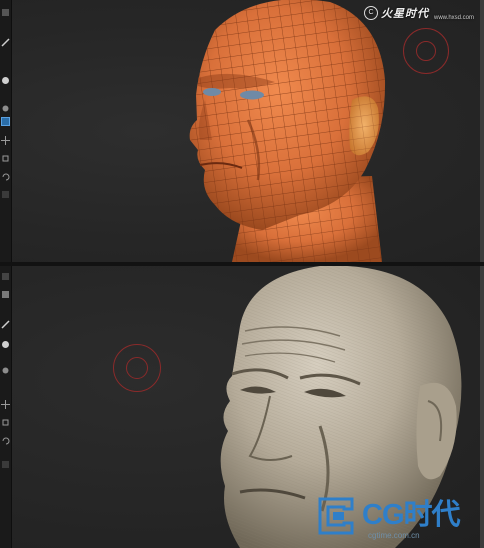 Image resolution: width=484 pixels, height=548 pixels. I want to click on right-scroll-strip-bottom, so click(482, 407).